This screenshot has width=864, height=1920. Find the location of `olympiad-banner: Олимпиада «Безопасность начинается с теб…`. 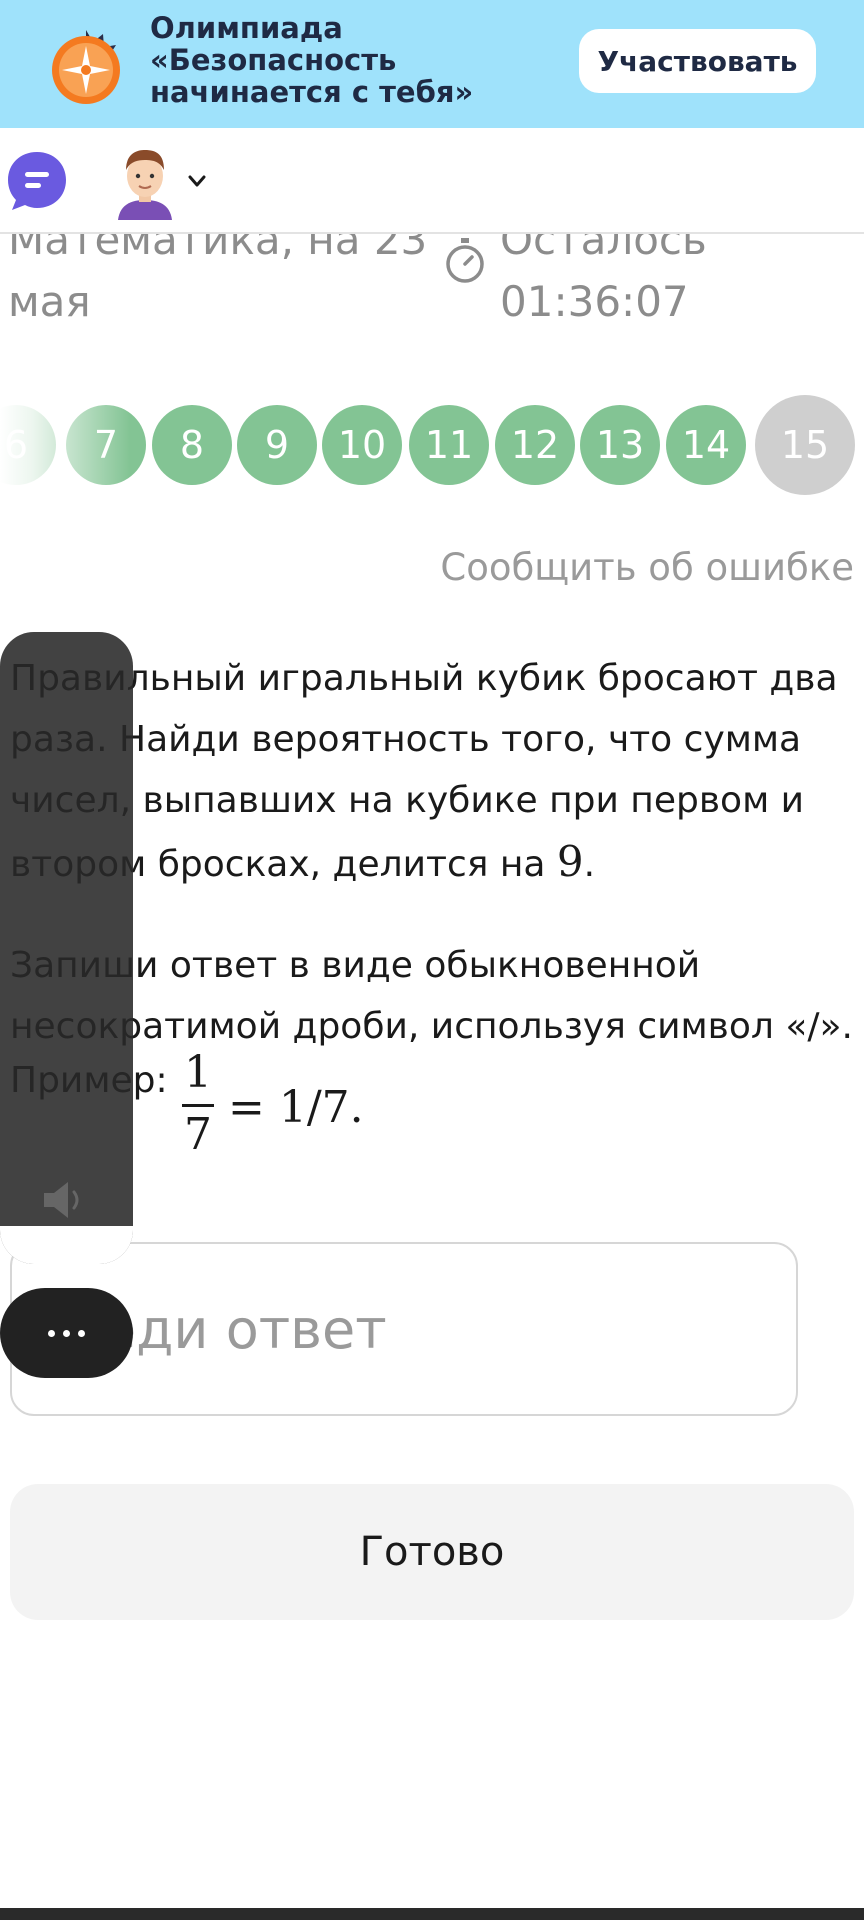

olympiad-banner: Олимпиада «Безопасность начинается с теб… is located at coordinates (432, 64).